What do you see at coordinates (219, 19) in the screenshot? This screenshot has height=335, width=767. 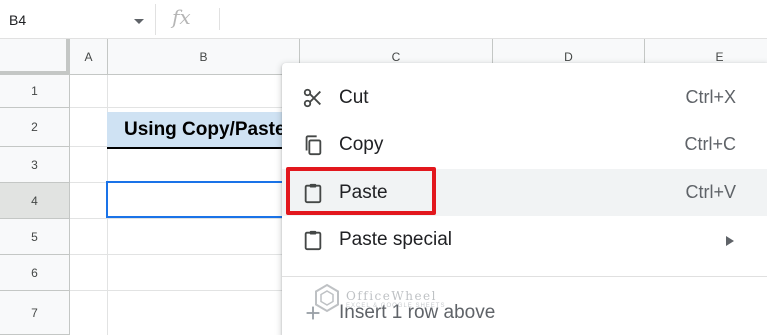 I see `formula-divider` at bounding box center [219, 19].